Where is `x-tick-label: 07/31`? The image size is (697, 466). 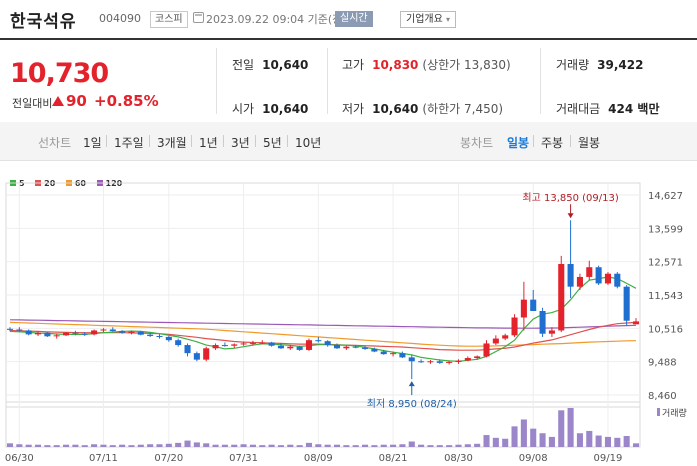 x-tick-label: 07/31 is located at coordinates (243, 458).